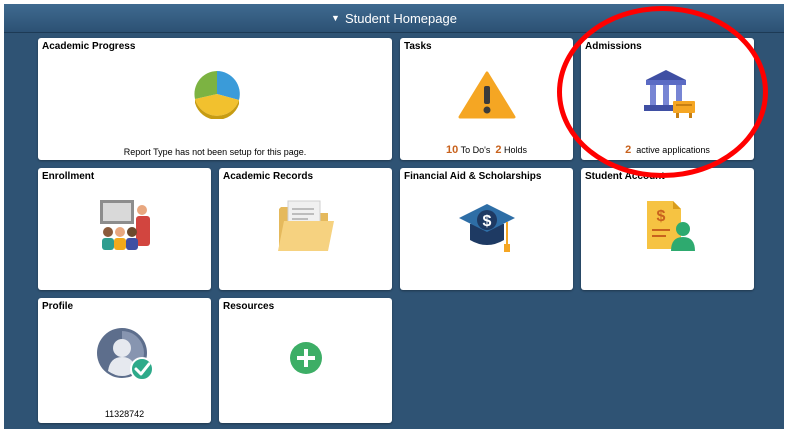 The width and height of the screenshot is (788, 429). Describe the element at coordinates (335, 18) in the screenshot. I see `caret-down-icon: ▼` at that location.